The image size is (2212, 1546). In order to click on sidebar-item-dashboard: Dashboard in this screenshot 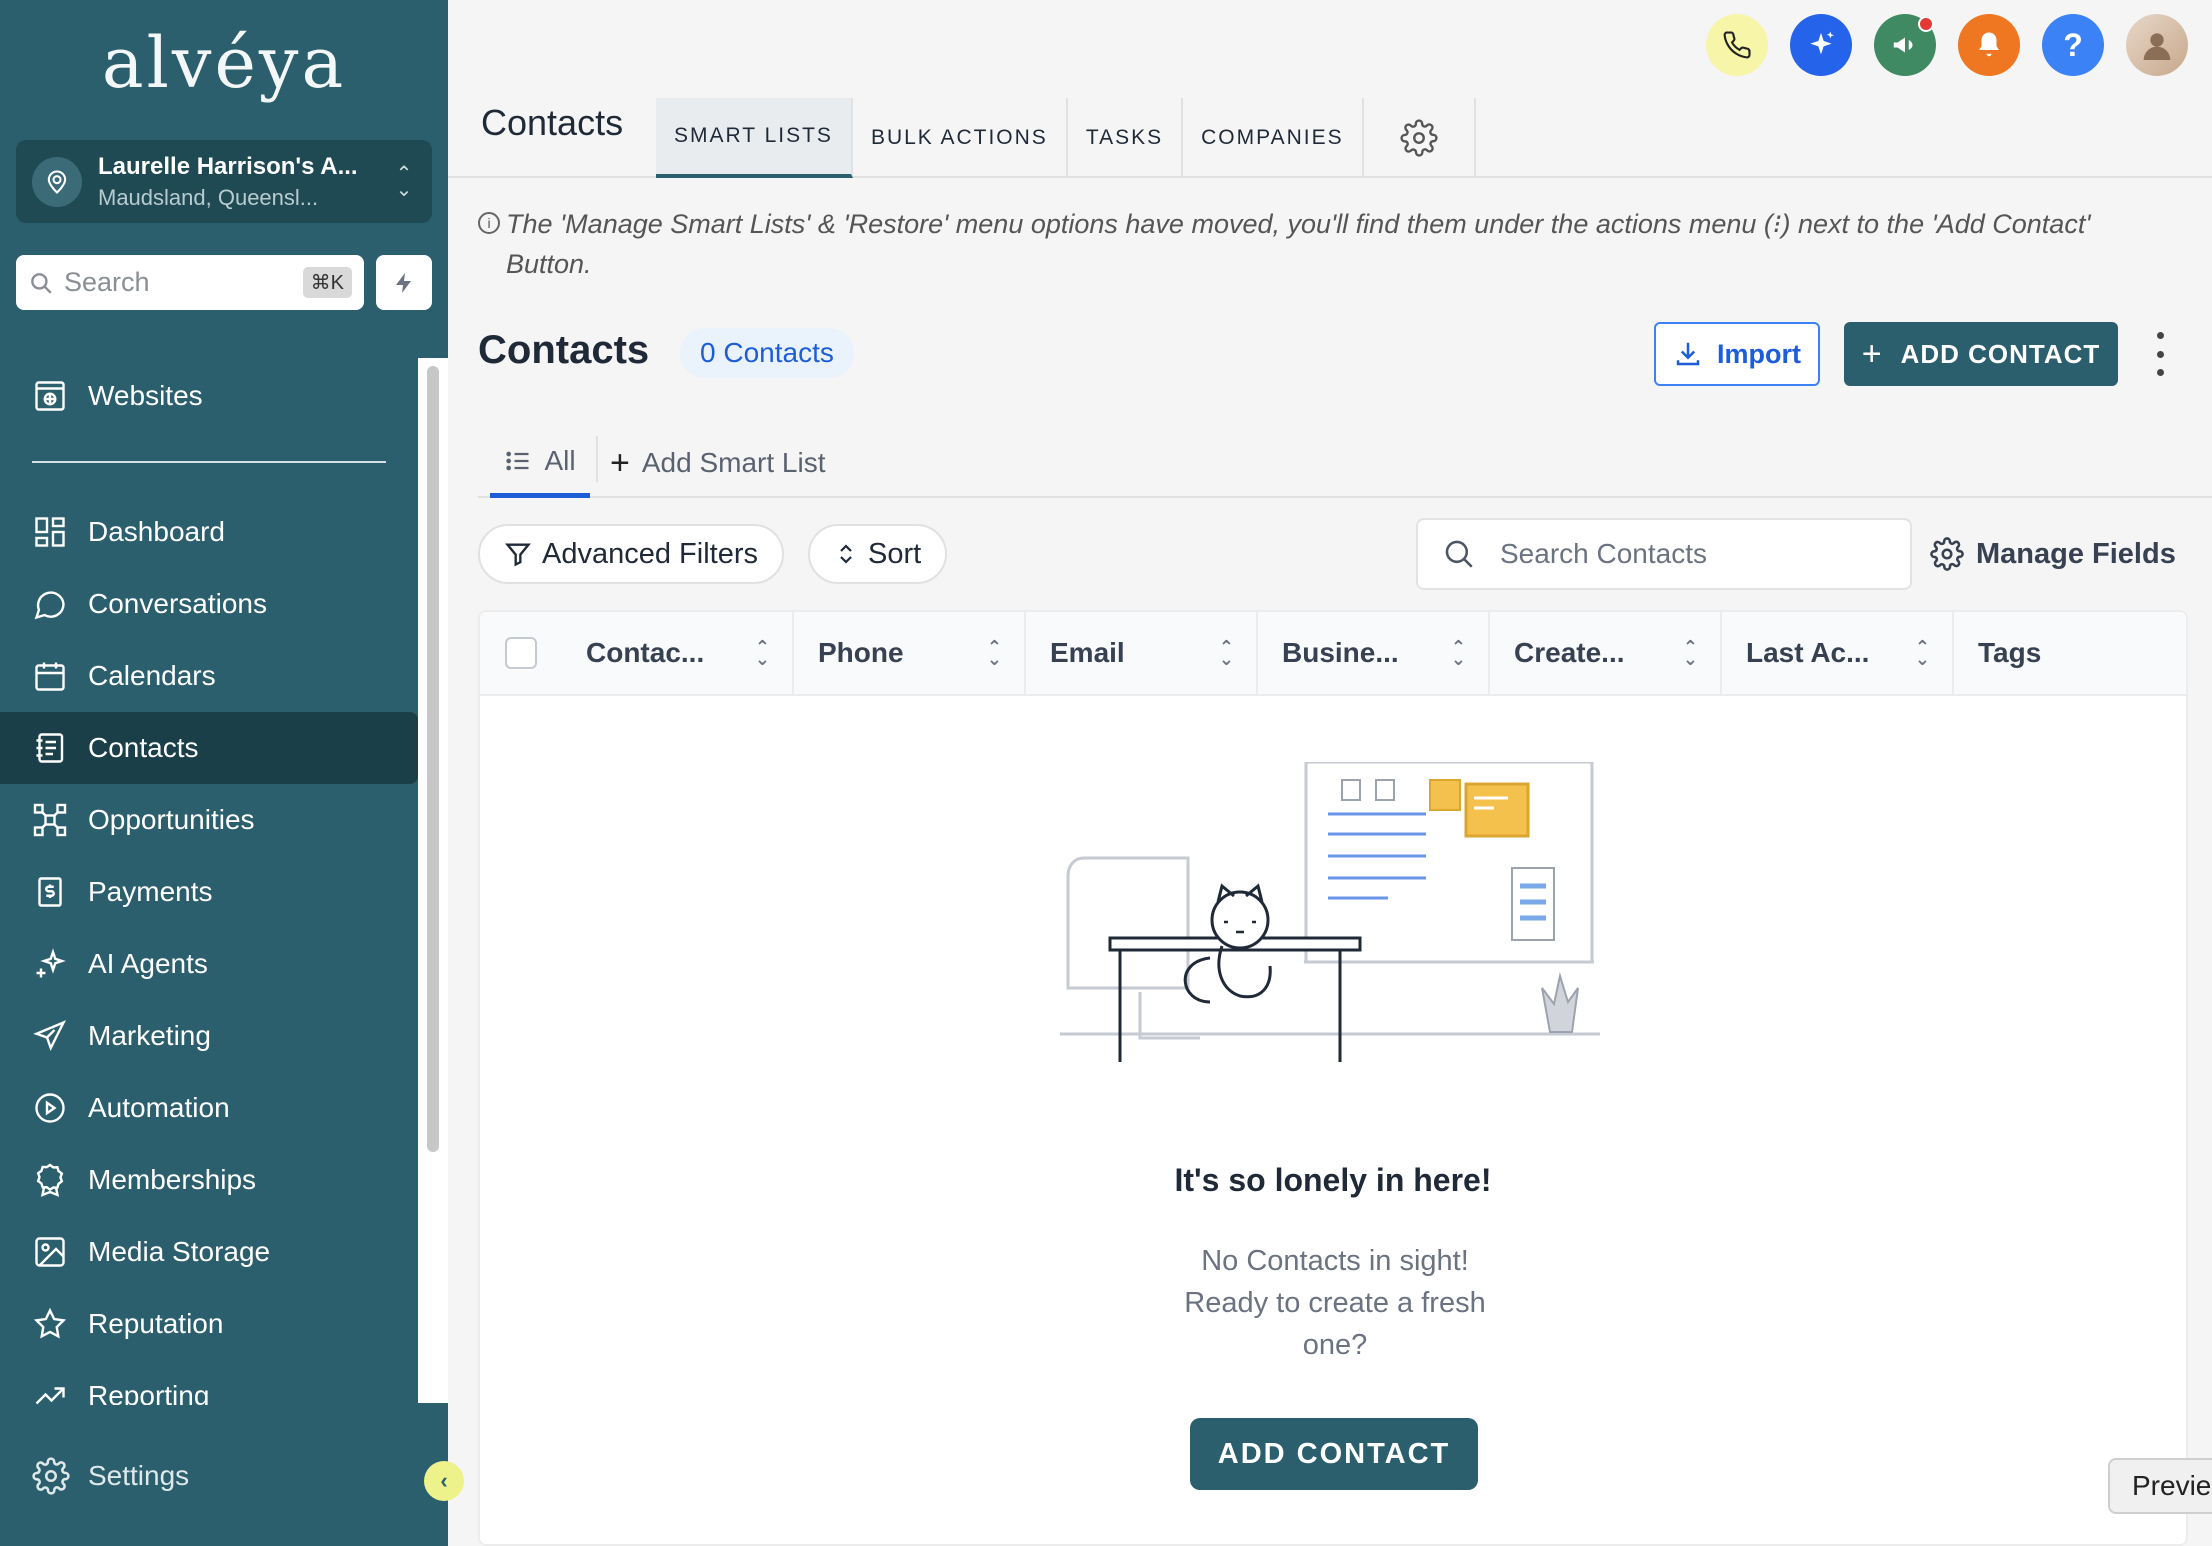, I will do `click(209, 532)`.